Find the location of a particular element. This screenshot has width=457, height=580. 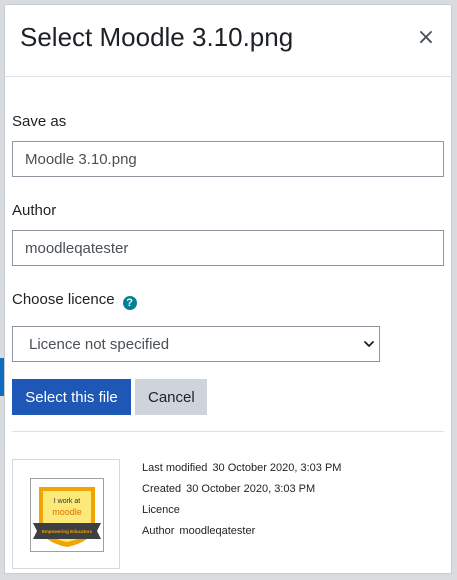

moodle-badge-graphic: I work at moodle Empowering Educators is located at coordinates (67, 517).